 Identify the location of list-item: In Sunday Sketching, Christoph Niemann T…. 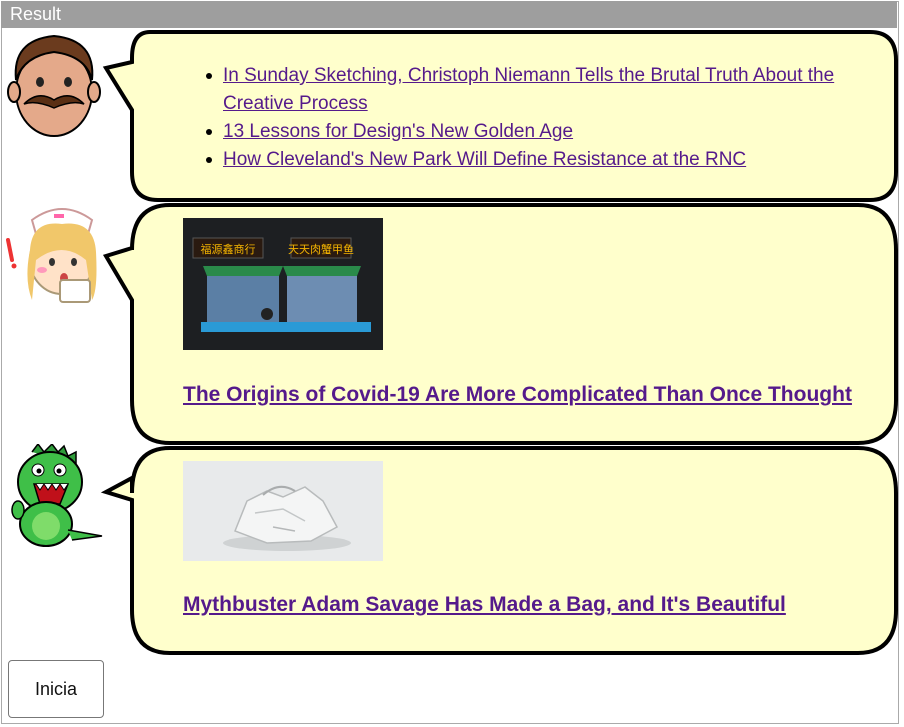
(534, 90).